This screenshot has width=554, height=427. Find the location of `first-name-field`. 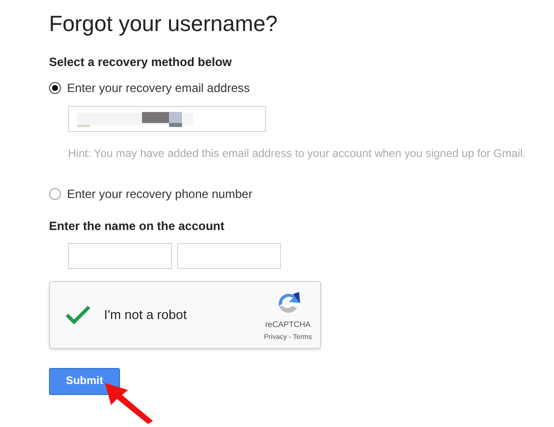

first-name-field is located at coordinates (120, 255).